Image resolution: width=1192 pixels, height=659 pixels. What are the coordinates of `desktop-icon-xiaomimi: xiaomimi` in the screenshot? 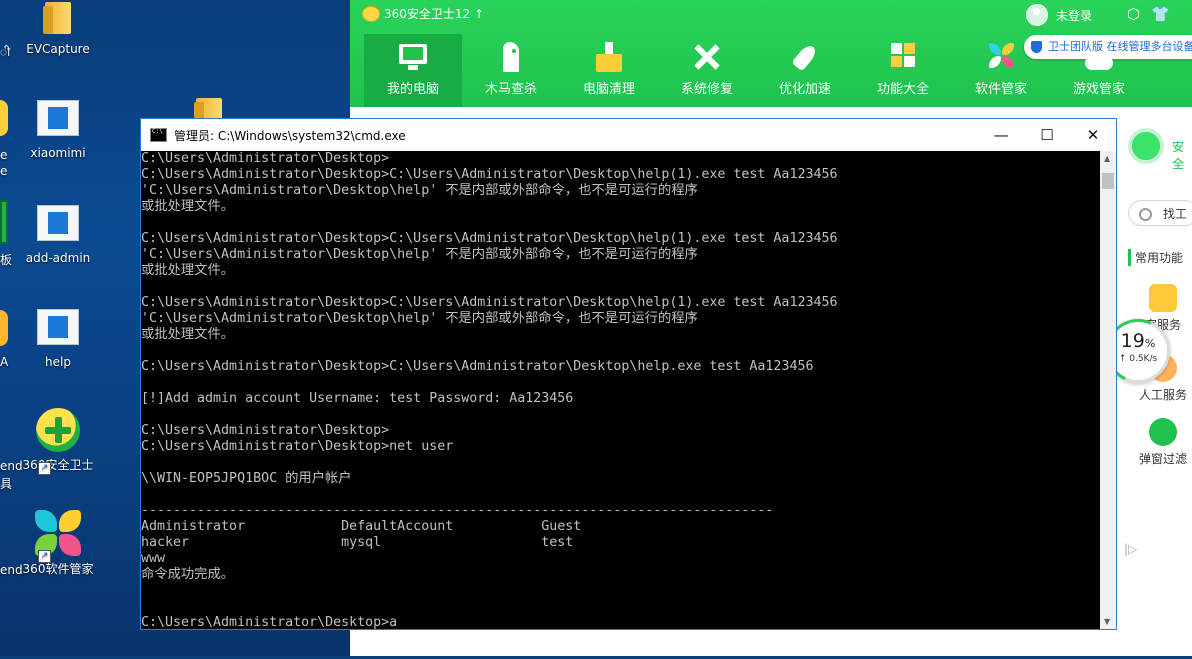 It's located at (58, 130).